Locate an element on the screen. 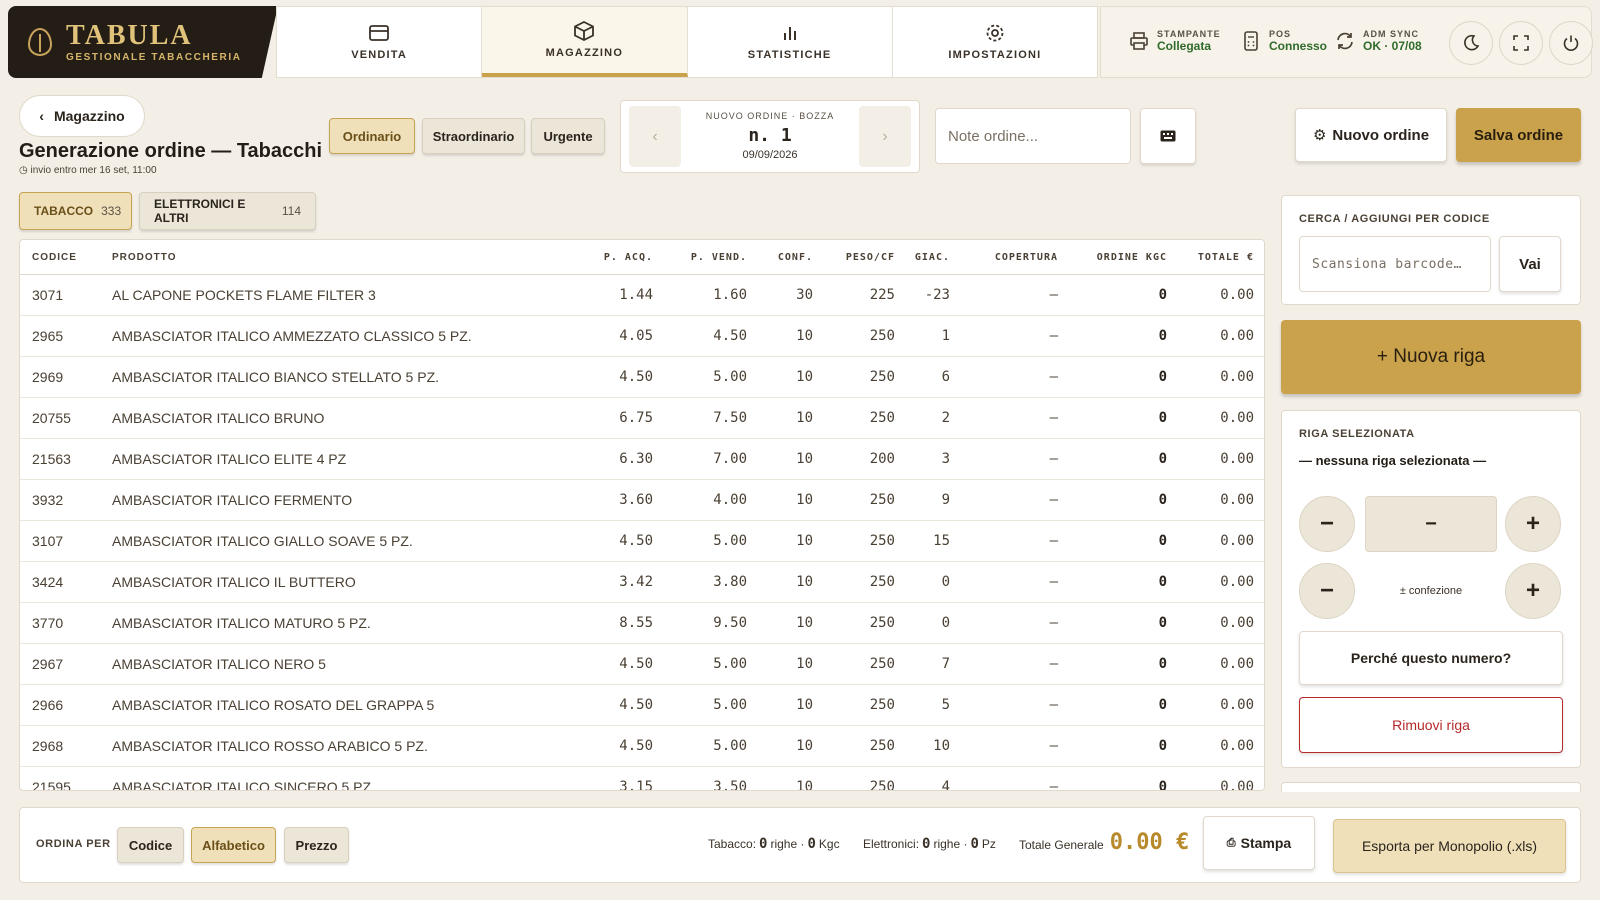 The height and width of the screenshot is (900, 1600). print-button: ⎙ Stampa is located at coordinates (1259, 843).